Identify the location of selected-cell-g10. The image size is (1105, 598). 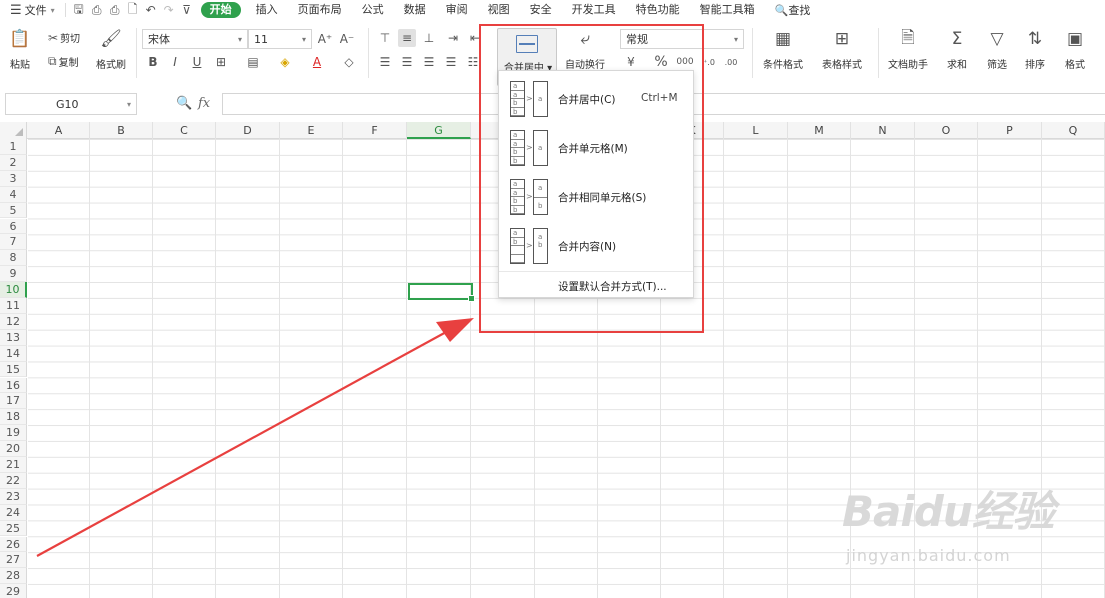
(441, 292).